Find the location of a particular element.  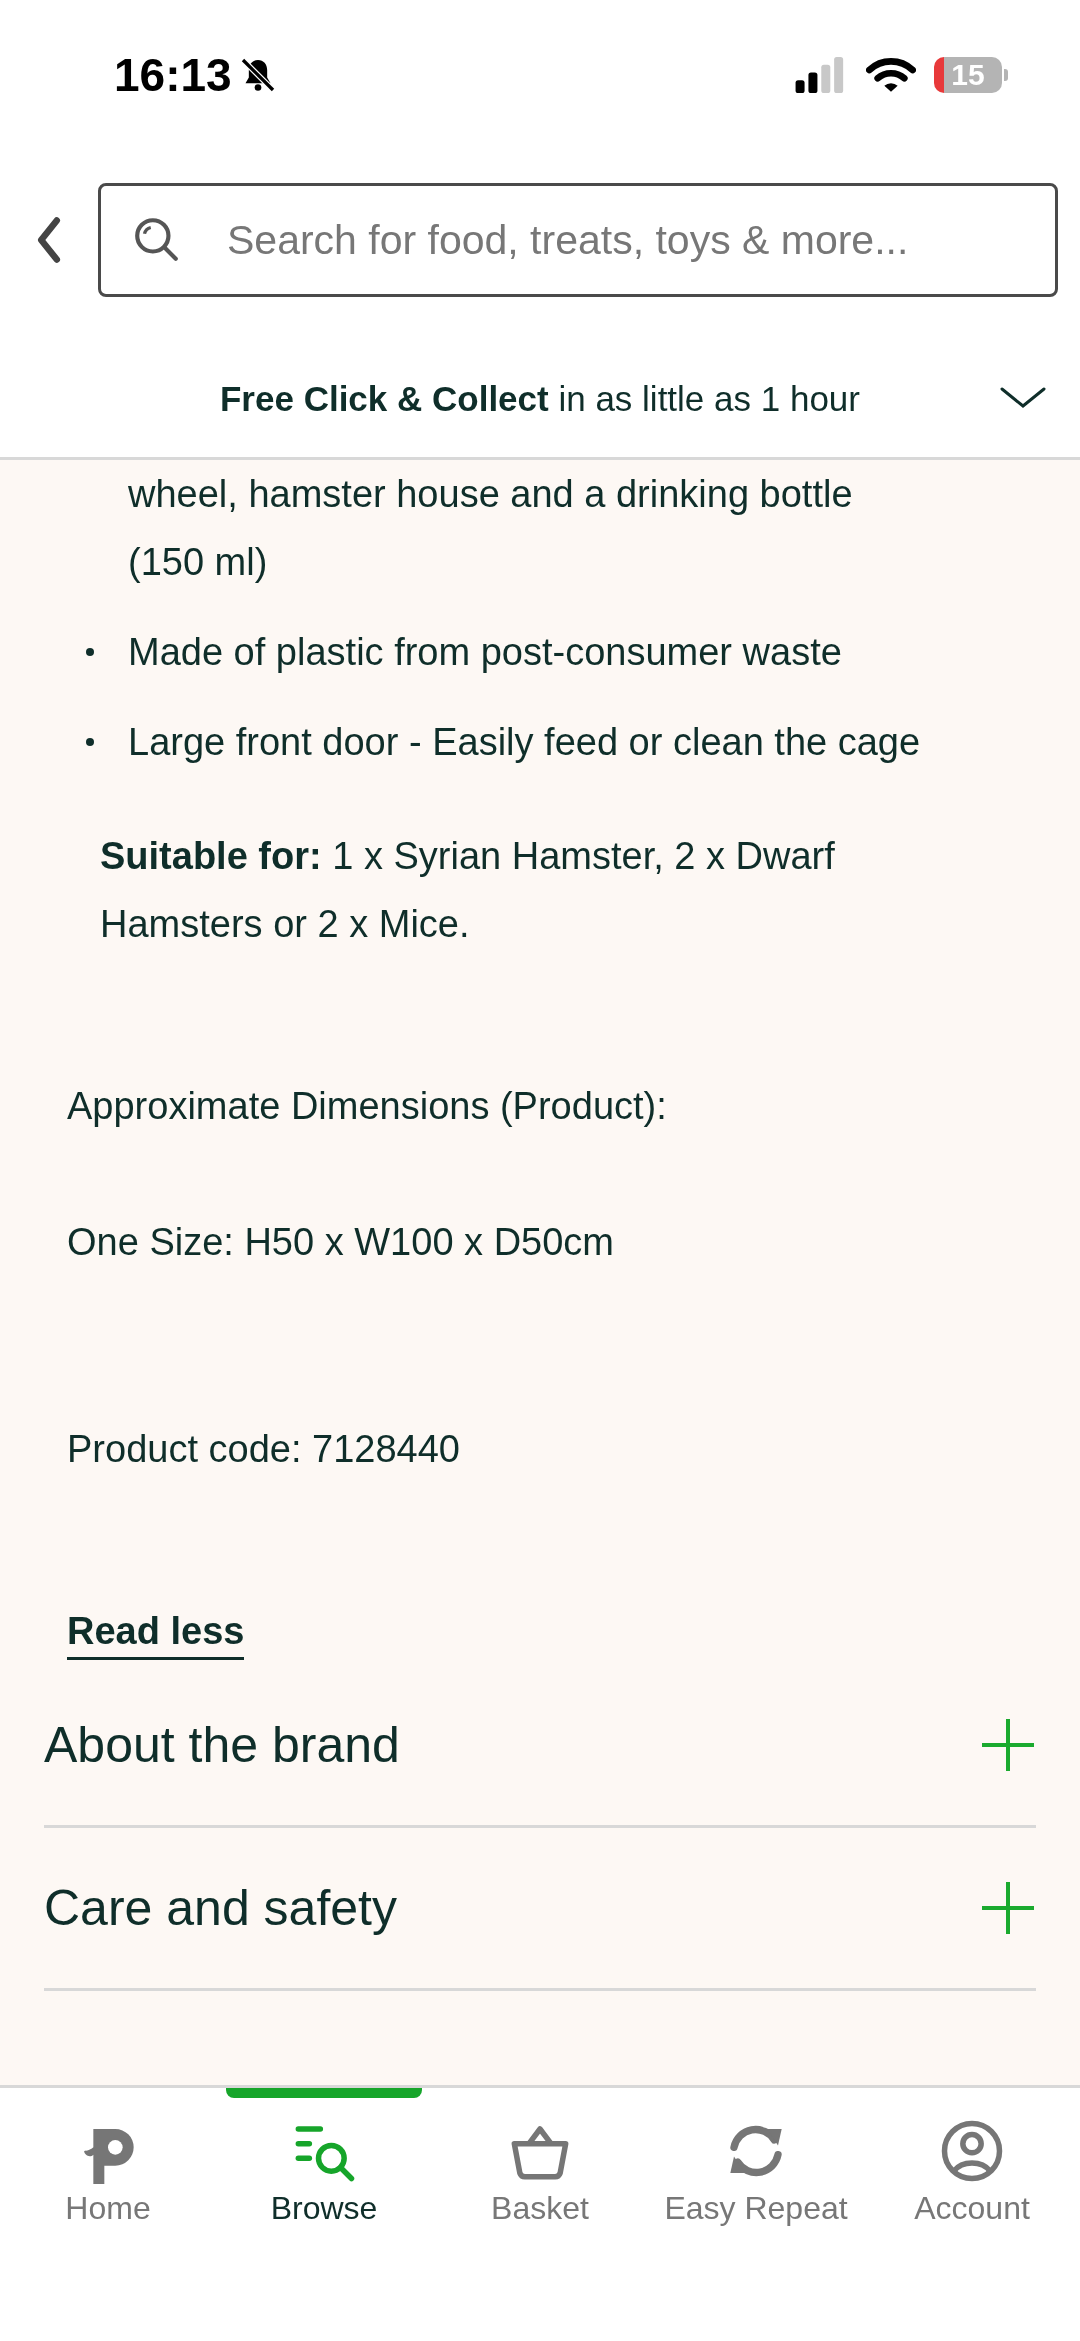

dimensions-text: One Size: H50 x W100 x D50cm is located at coordinates (341, 1242).